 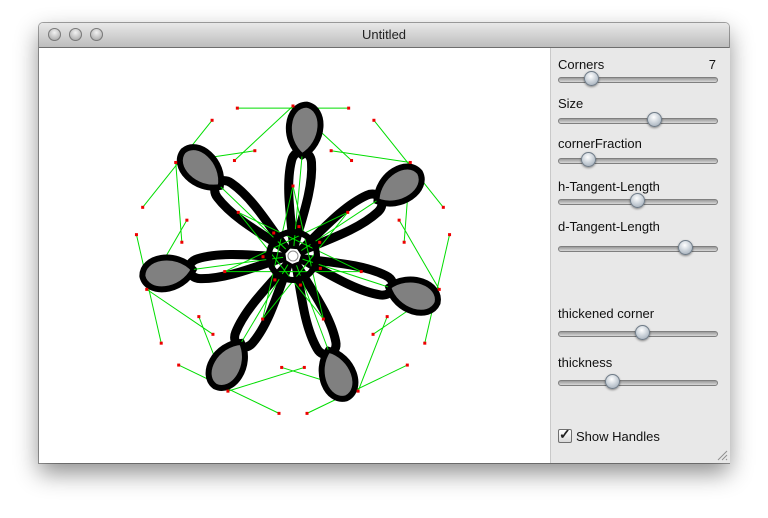 I want to click on d-tangent-length-label: d-Tangent-Length, so click(x=609, y=226).